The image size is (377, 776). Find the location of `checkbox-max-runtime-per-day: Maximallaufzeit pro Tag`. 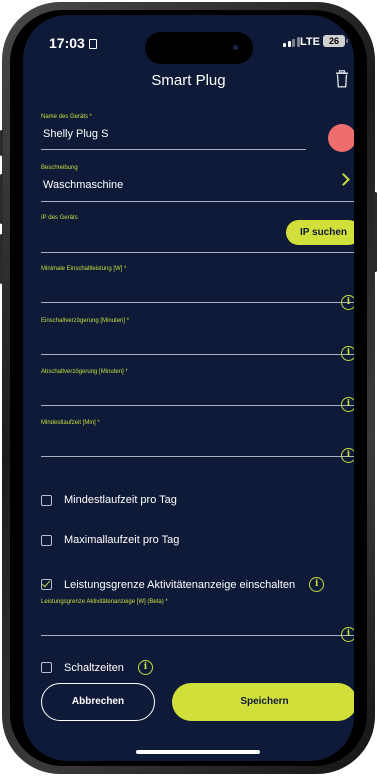

checkbox-max-runtime-per-day: Maximallaufzeit pro Tag is located at coordinates (110, 540).